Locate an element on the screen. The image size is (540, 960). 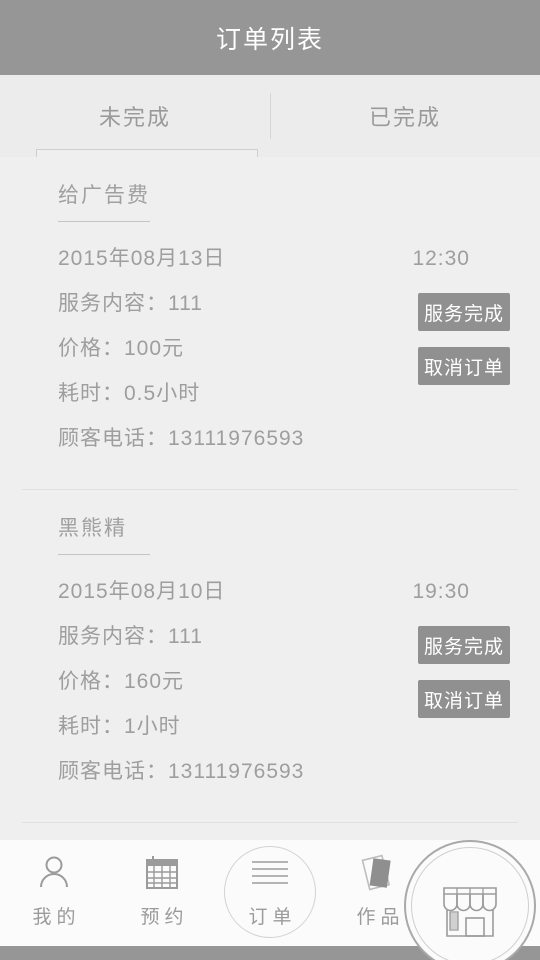
nav-label-profile: 我的 is located at coordinates (56, 917).